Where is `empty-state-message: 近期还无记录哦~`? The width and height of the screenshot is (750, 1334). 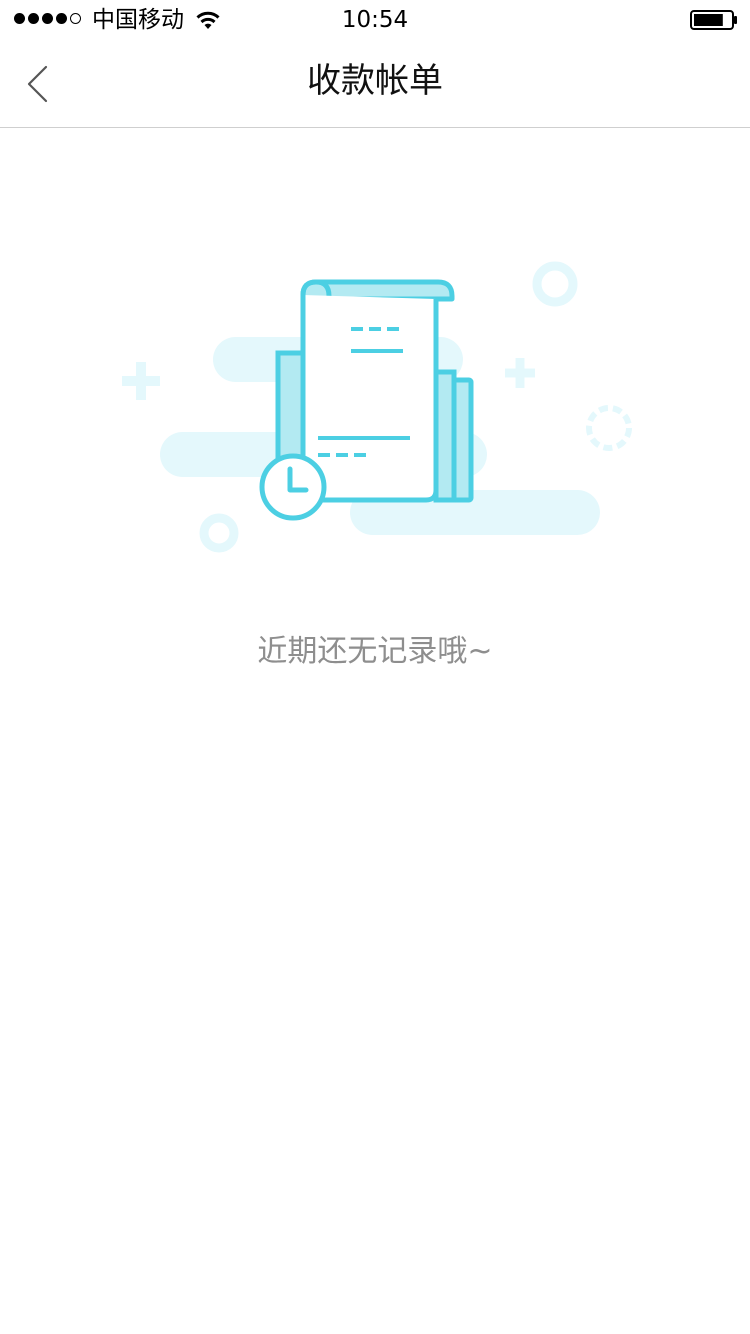 empty-state-message: 近期还无记录哦~ is located at coordinates (375, 651).